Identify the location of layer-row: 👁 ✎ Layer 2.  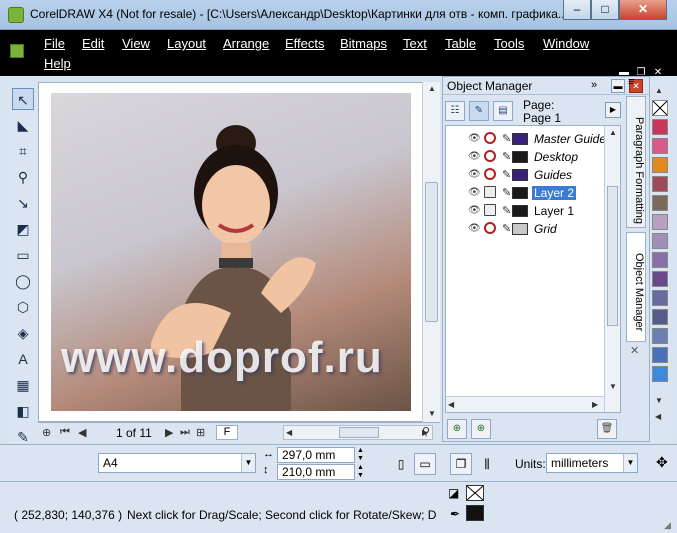
(533, 193).